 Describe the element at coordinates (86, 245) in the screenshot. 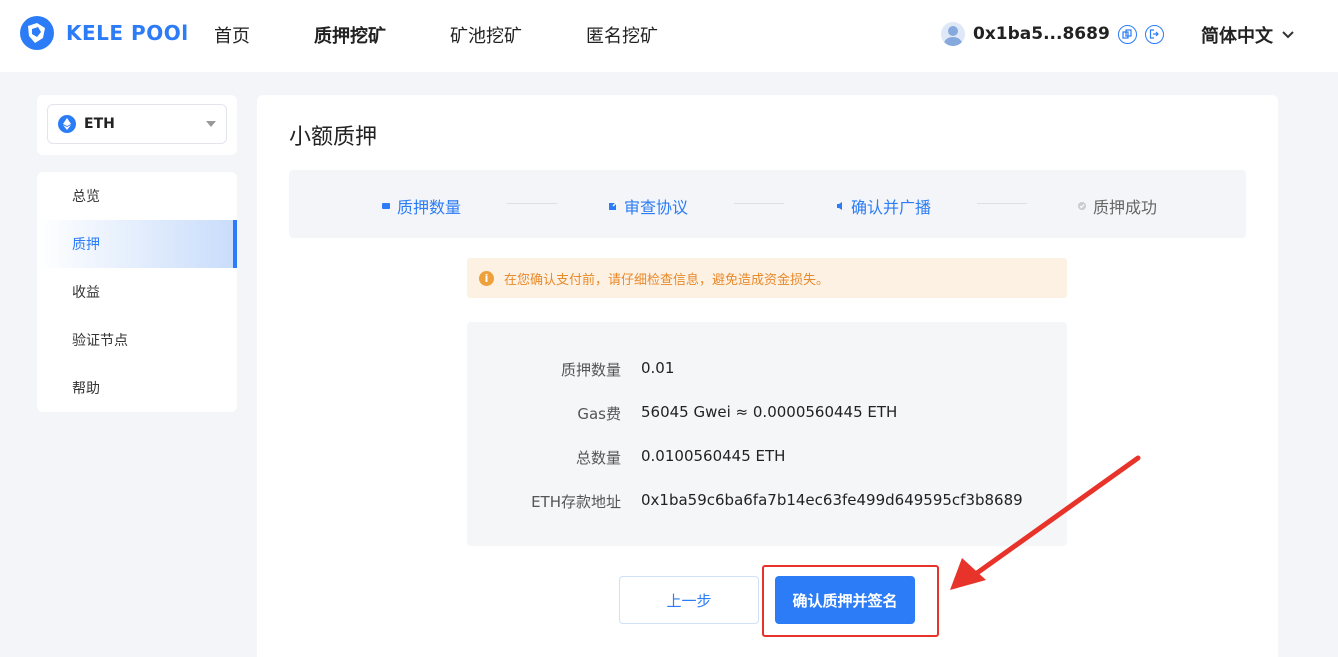

I see `sidebar-item-label: 质押` at that location.